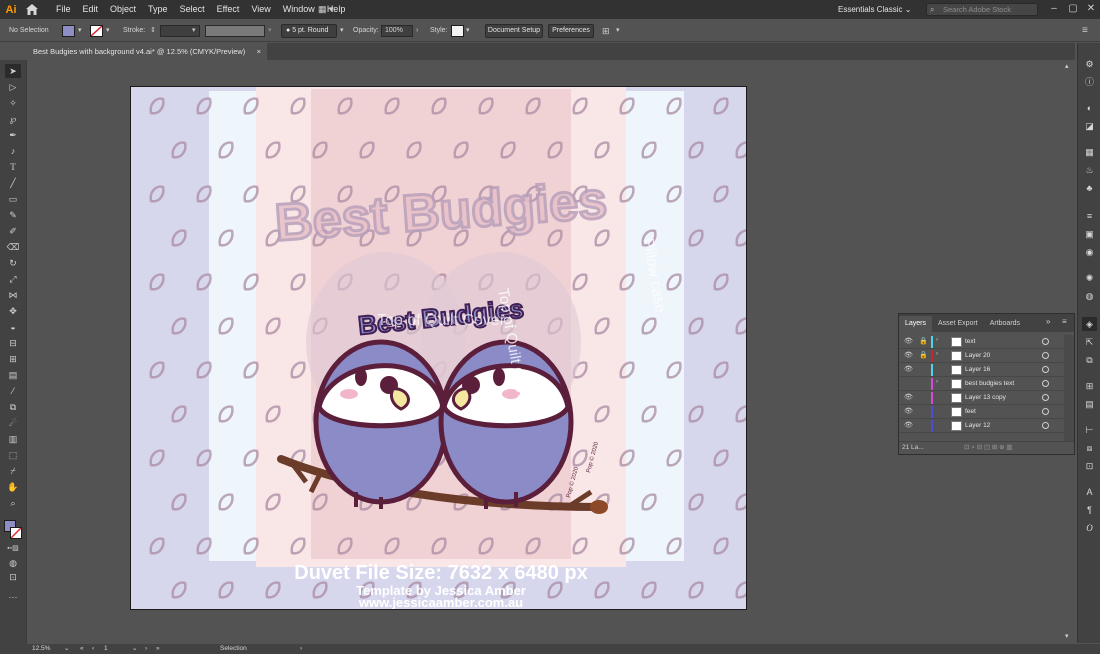 Image resolution: width=1100 pixels, height=654 pixels. I want to click on mesh-tool-icon: ⊞, so click(13, 359).